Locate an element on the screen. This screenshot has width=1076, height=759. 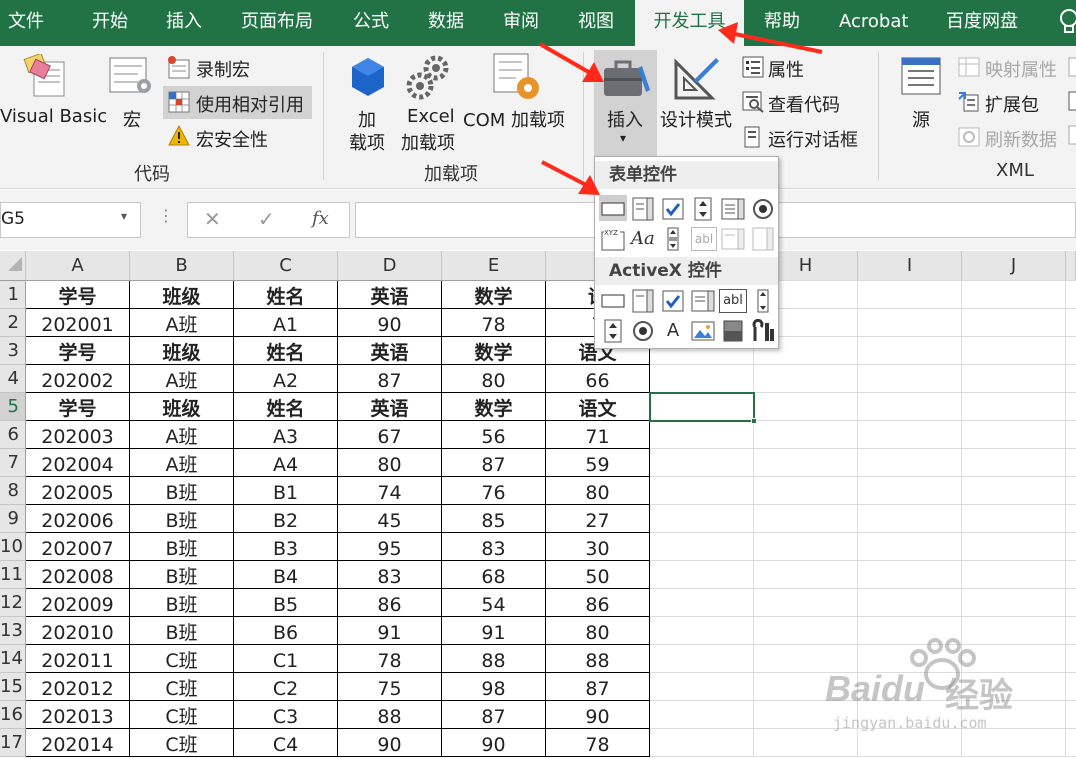
watermark-cn: 经验 is located at coordinates (979, 696).